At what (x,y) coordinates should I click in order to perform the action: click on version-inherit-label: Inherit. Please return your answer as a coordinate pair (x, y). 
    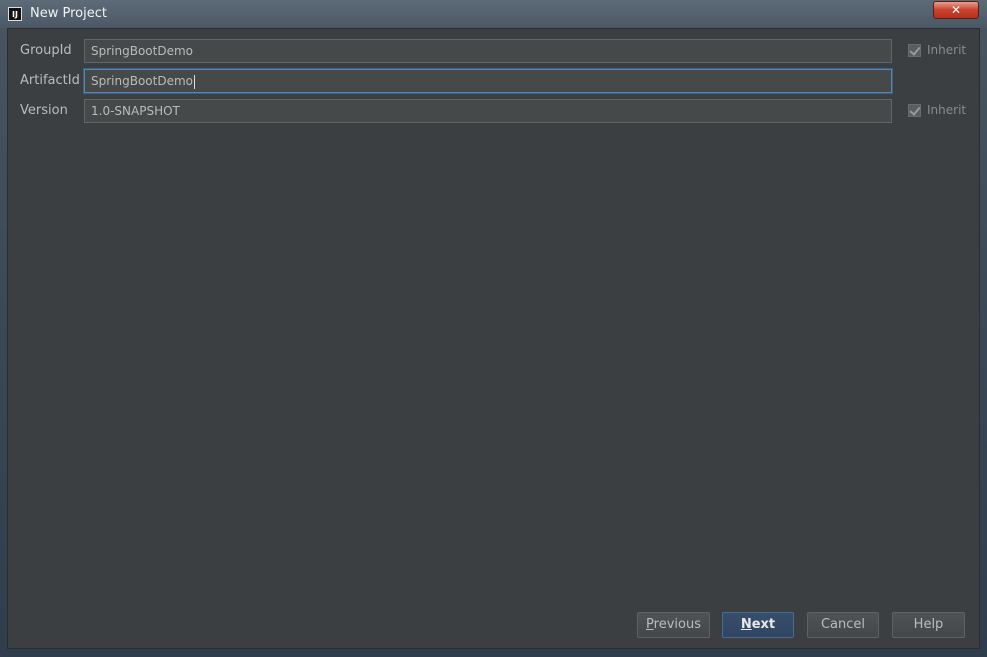
    Looking at the image, I should click on (947, 110).